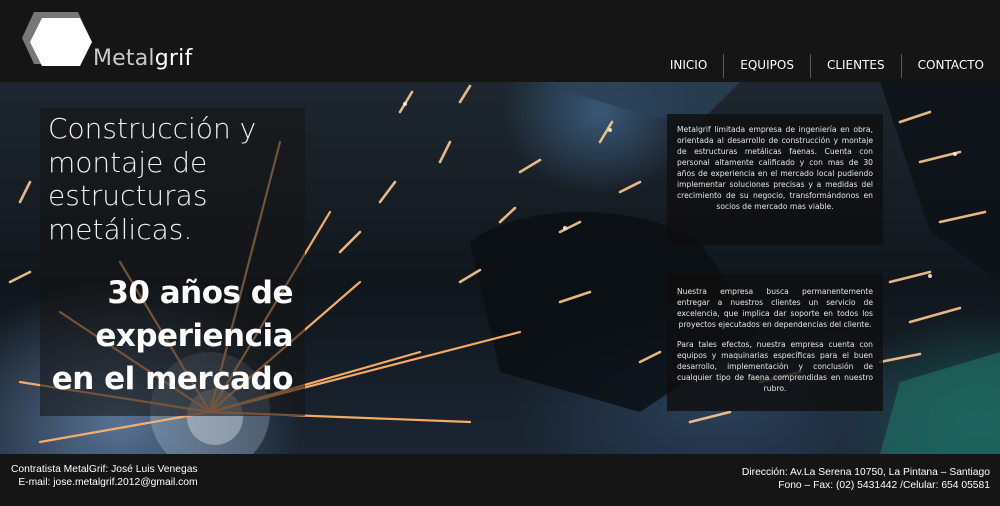 The image size is (1000, 506). I want to click on nav-item-inicio: INICIO, so click(688, 66).